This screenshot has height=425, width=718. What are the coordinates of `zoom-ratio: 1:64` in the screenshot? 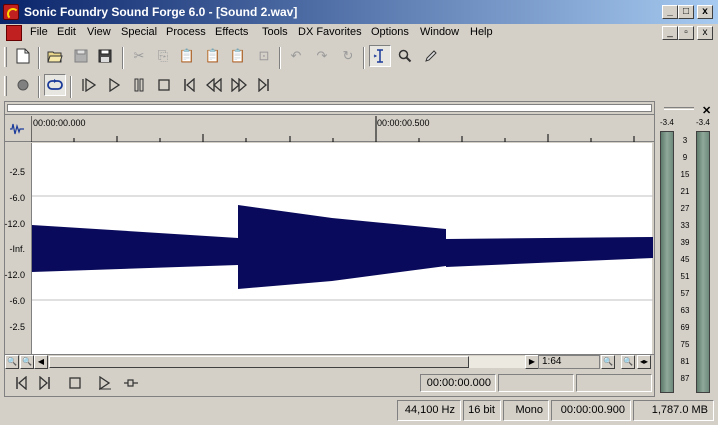 It's located at (569, 362).